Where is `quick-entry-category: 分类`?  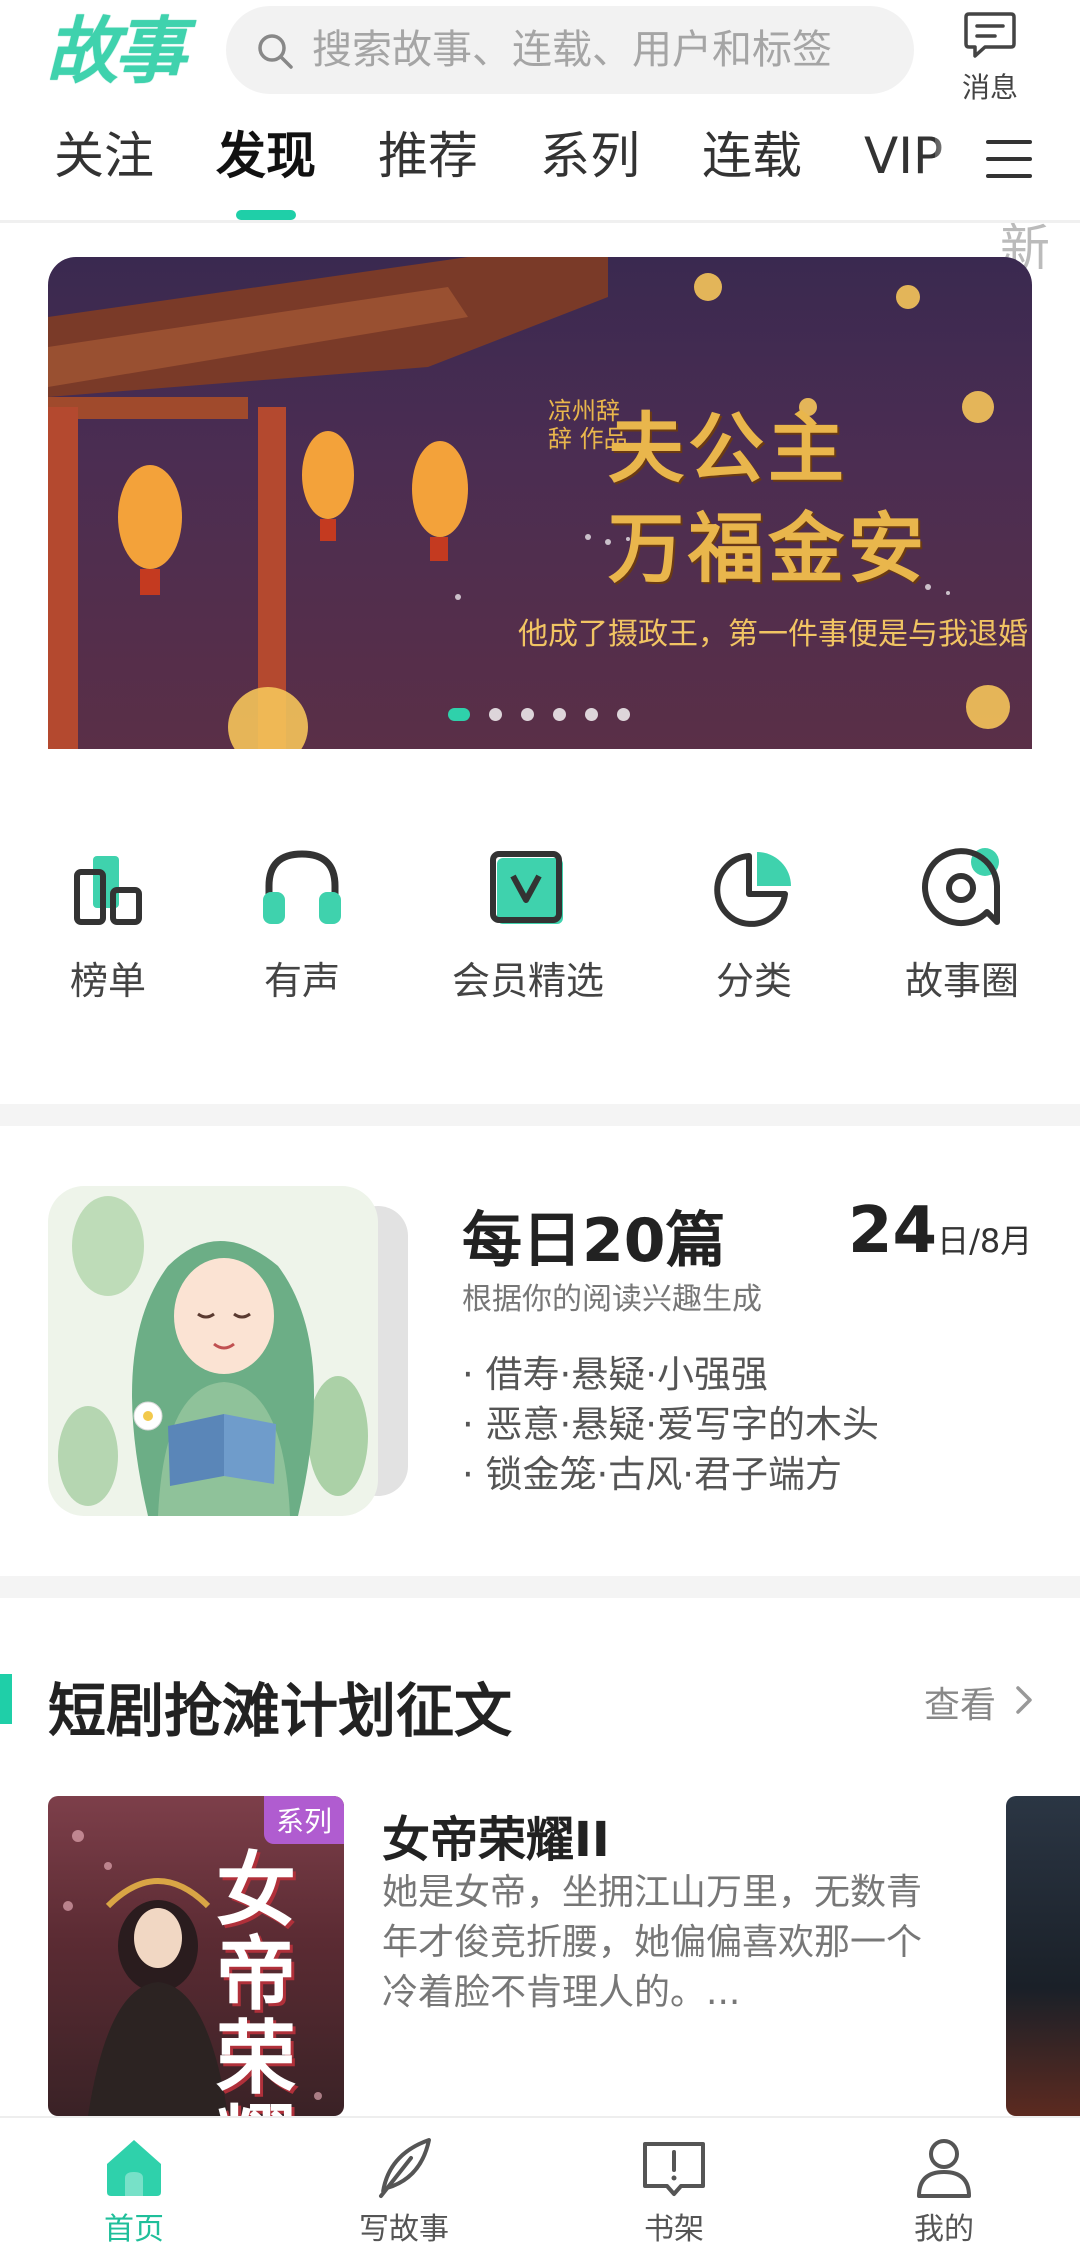
quick-entry-category: 分类 is located at coordinates (754, 923).